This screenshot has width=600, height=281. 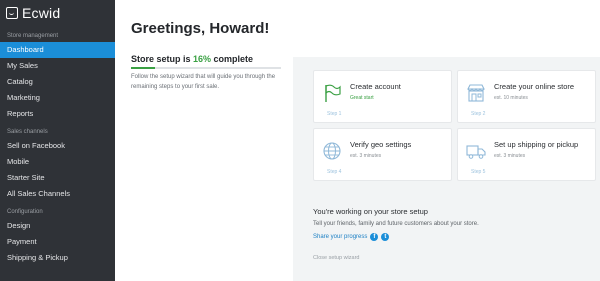 I want to click on card-create-account: Create account Great start Step 1, so click(x=382, y=96).